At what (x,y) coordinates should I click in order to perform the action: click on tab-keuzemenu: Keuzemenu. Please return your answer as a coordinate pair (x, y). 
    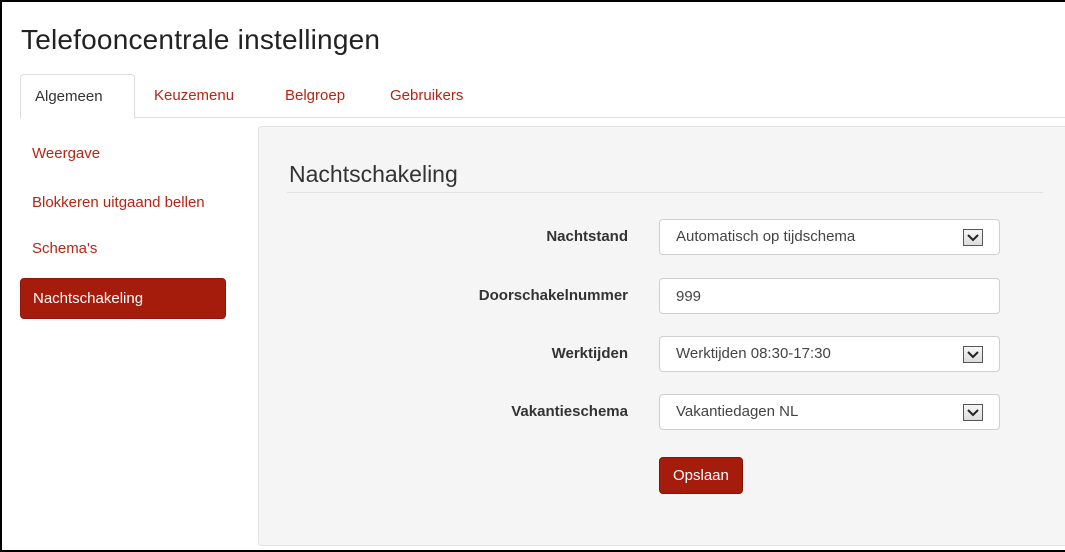
    Looking at the image, I should click on (194, 96).